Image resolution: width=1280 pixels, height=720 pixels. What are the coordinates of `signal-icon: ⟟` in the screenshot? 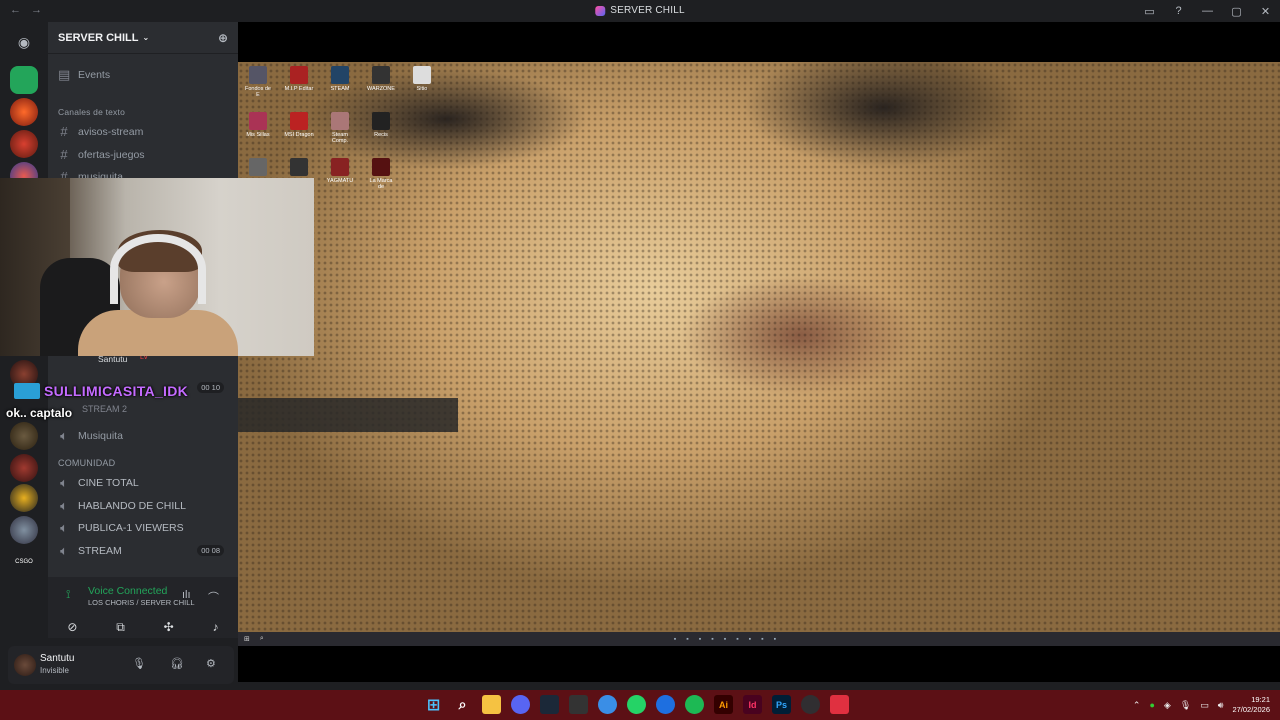 It's located at (68, 594).